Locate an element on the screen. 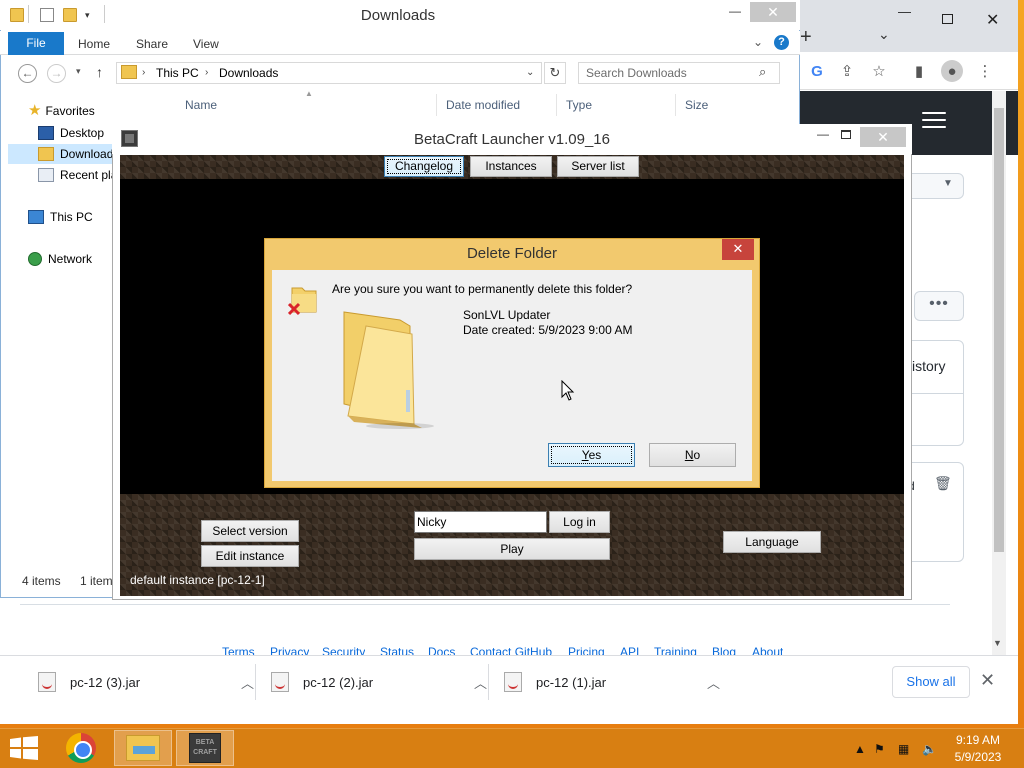  column-date-modified: Date modified is located at coordinates (483, 105).